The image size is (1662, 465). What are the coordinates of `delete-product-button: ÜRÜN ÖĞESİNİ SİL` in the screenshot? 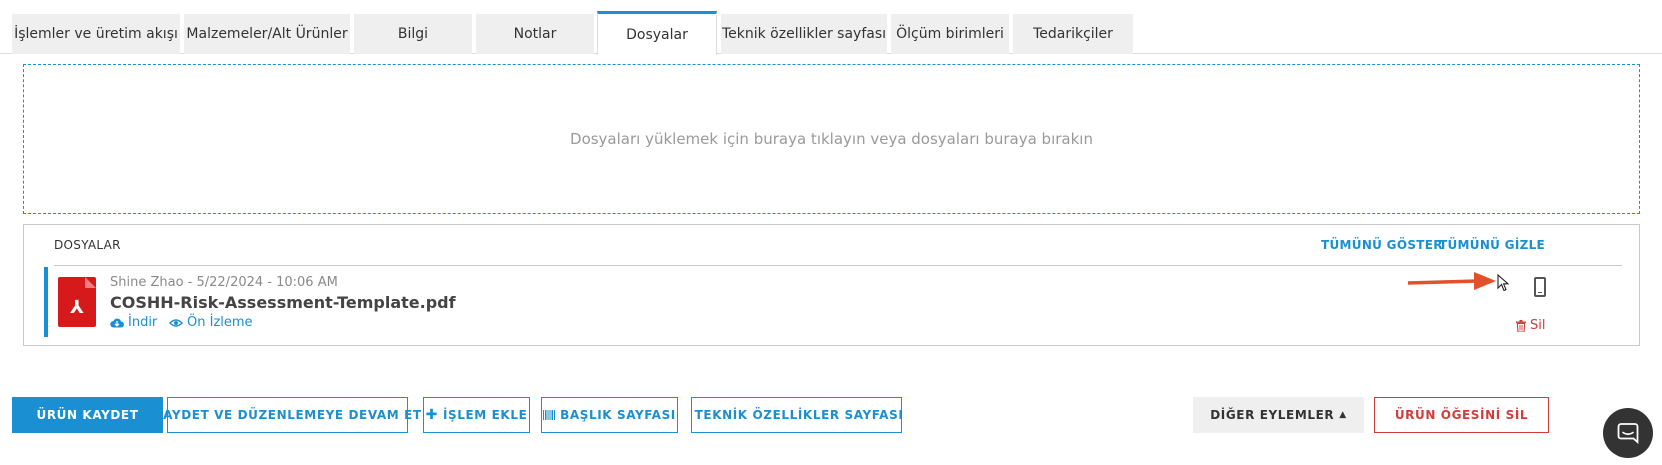 It's located at (1461, 415).